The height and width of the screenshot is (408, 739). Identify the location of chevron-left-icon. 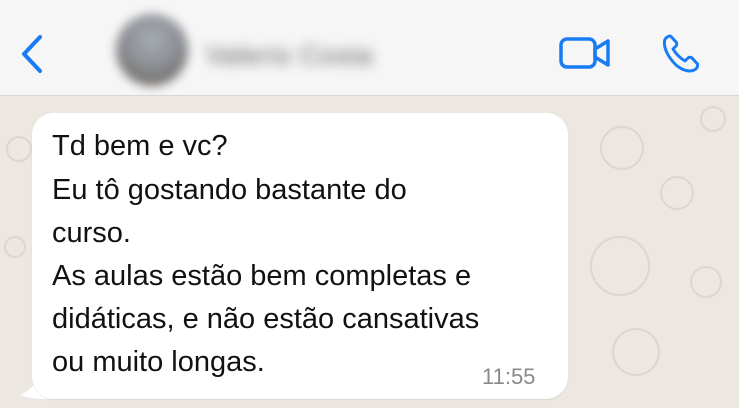
(32, 54).